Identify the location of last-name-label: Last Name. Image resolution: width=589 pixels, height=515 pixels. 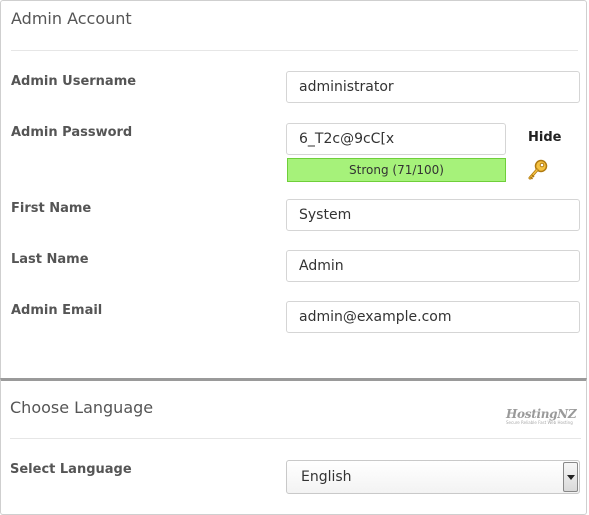
(50, 259).